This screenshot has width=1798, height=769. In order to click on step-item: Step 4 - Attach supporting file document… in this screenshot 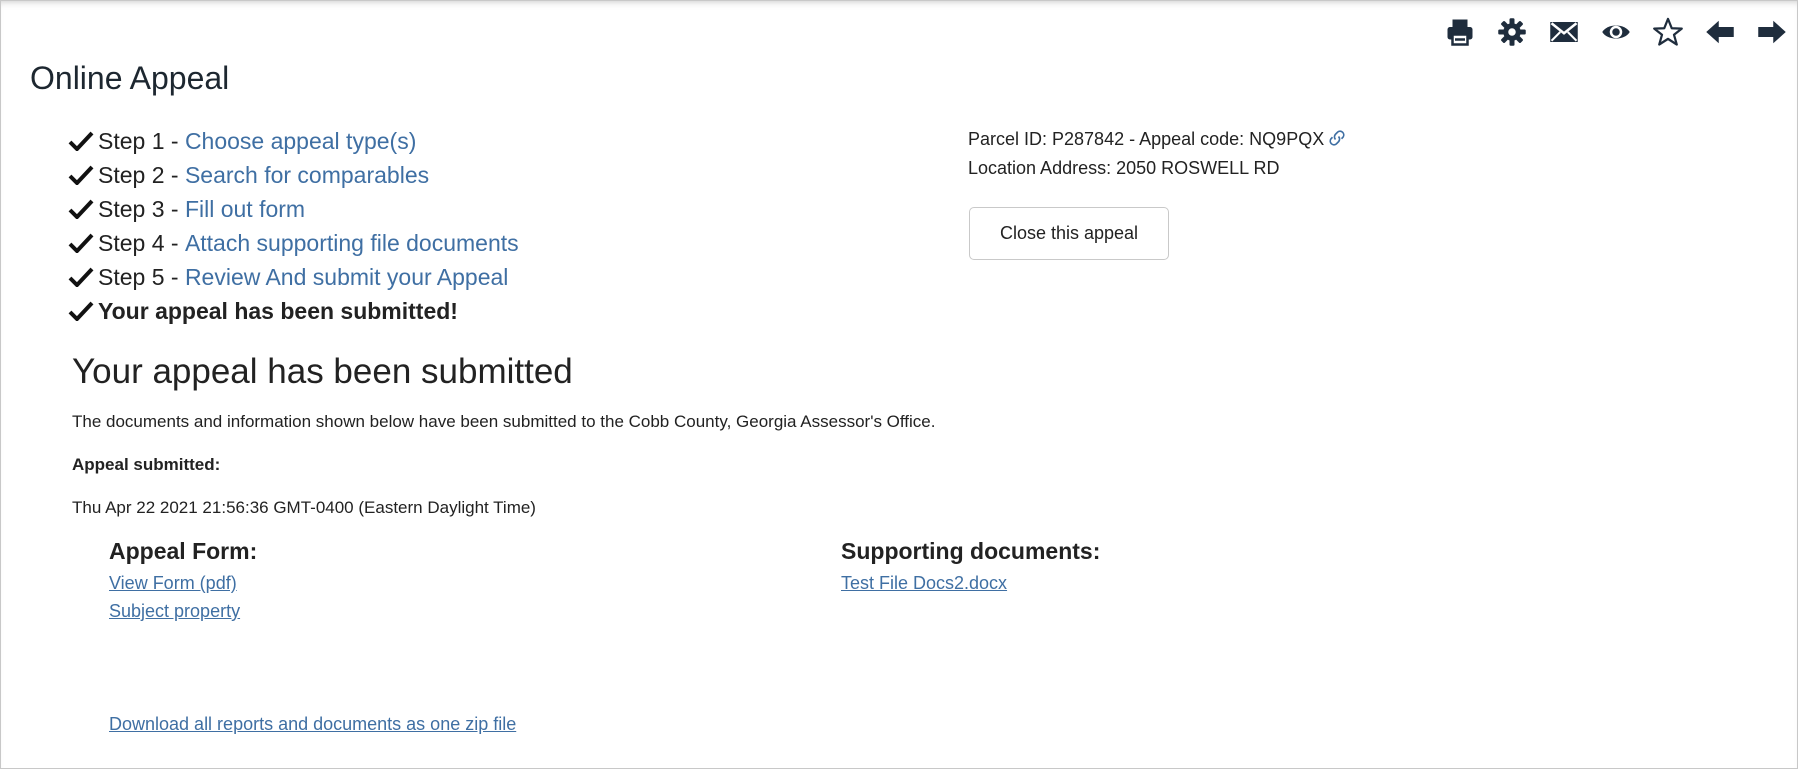, I will do `click(293, 243)`.